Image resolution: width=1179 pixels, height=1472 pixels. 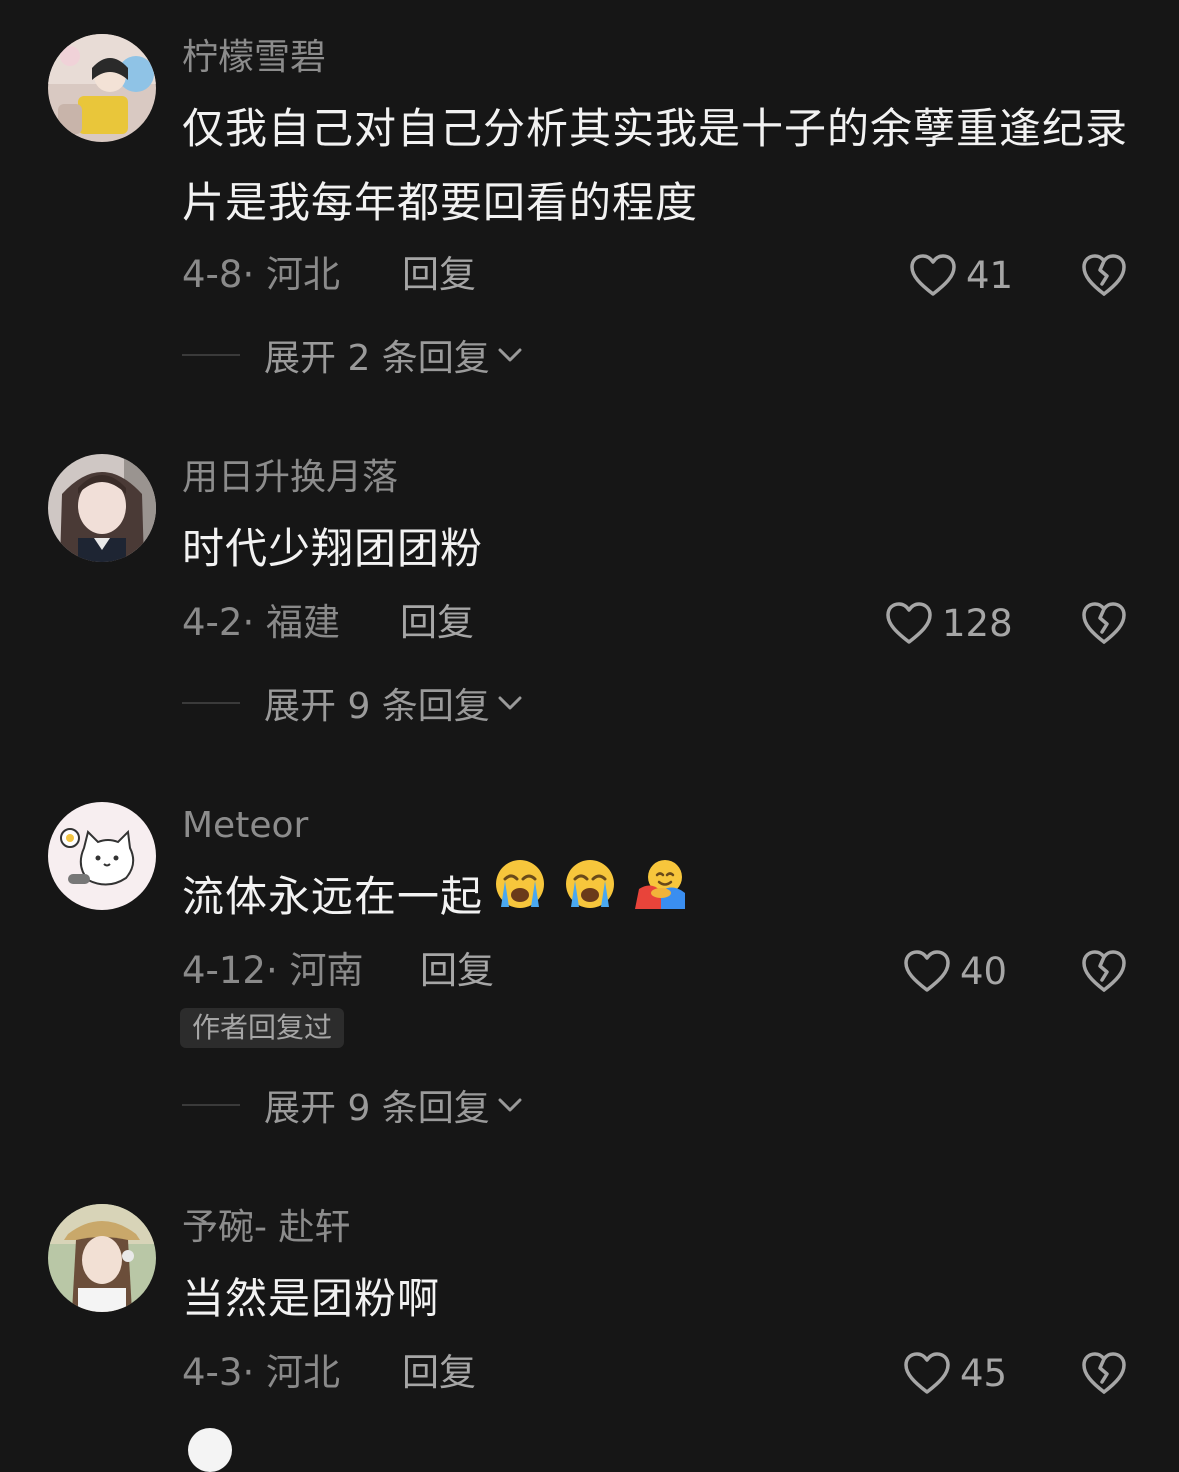 I want to click on comment-username: Meteor, so click(x=245, y=826).